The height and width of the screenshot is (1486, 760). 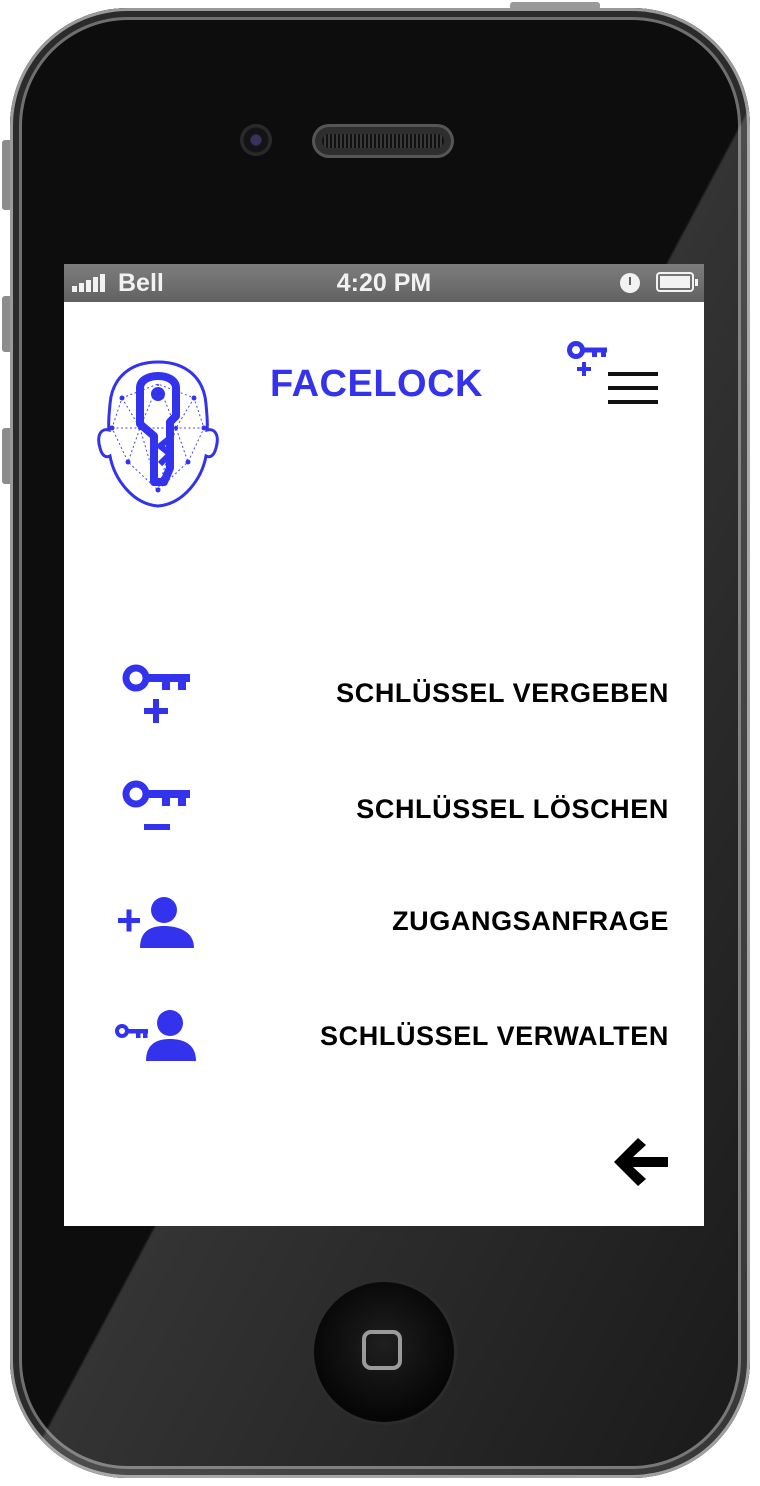 I want to click on menu-item-label: SCHLÜSSEL LÖSCHEN, so click(x=512, y=809).